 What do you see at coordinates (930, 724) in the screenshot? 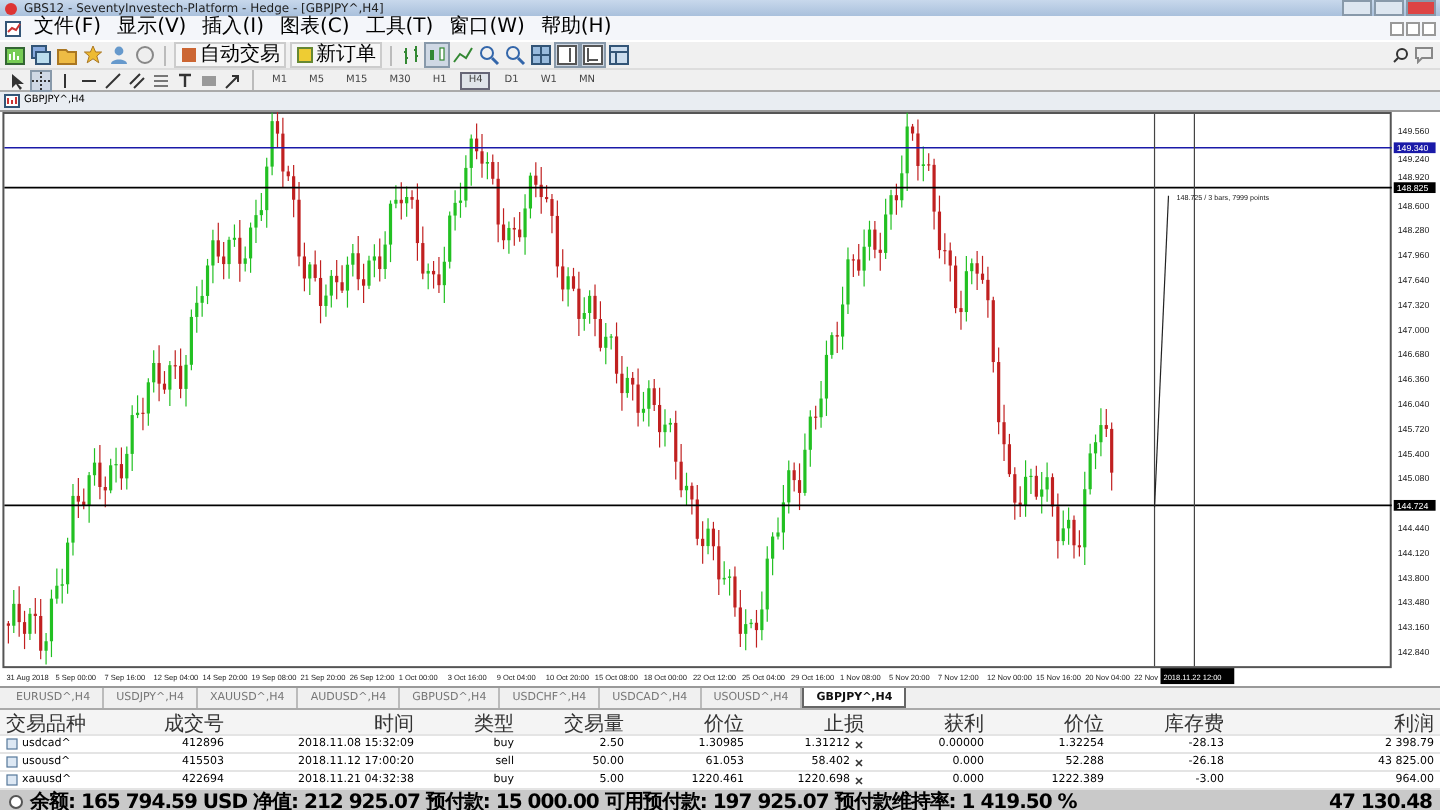
I see `column-header: 获利` at bounding box center [930, 724].